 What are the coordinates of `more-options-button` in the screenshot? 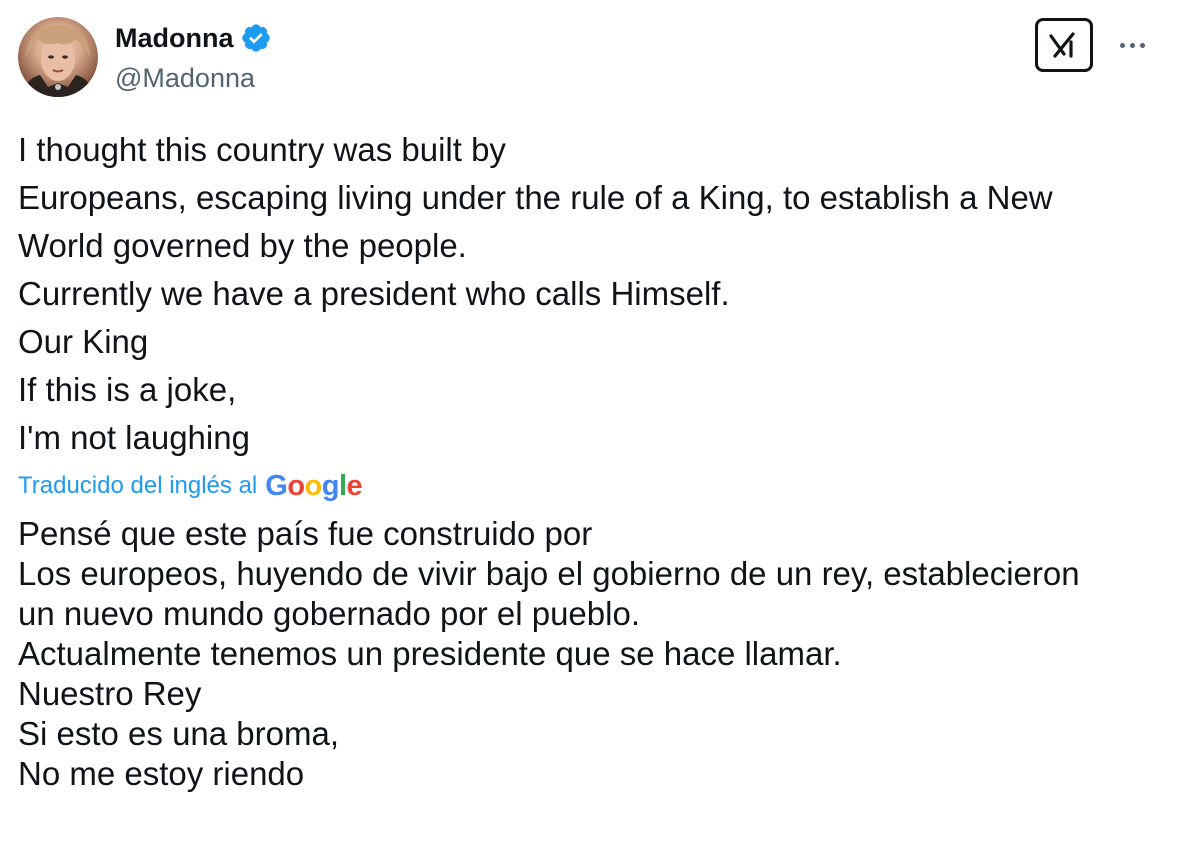 It's located at (1132, 45).